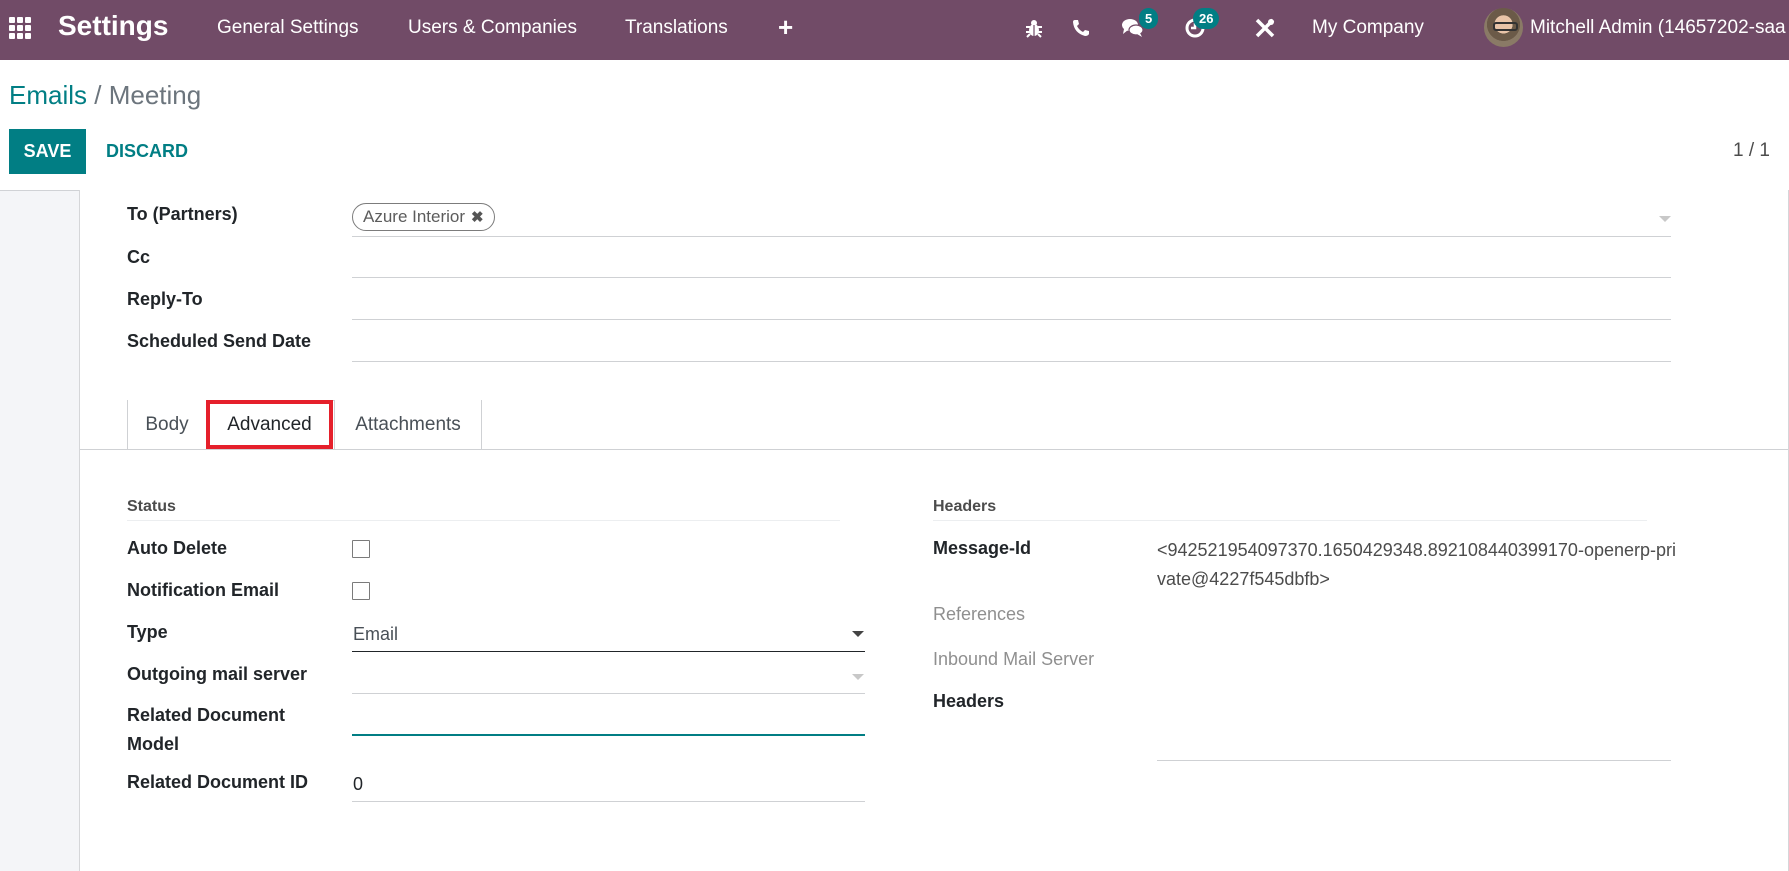 The width and height of the screenshot is (1789, 871). I want to click on outgoing-mail-server-dropdown-icon, so click(858, 677).